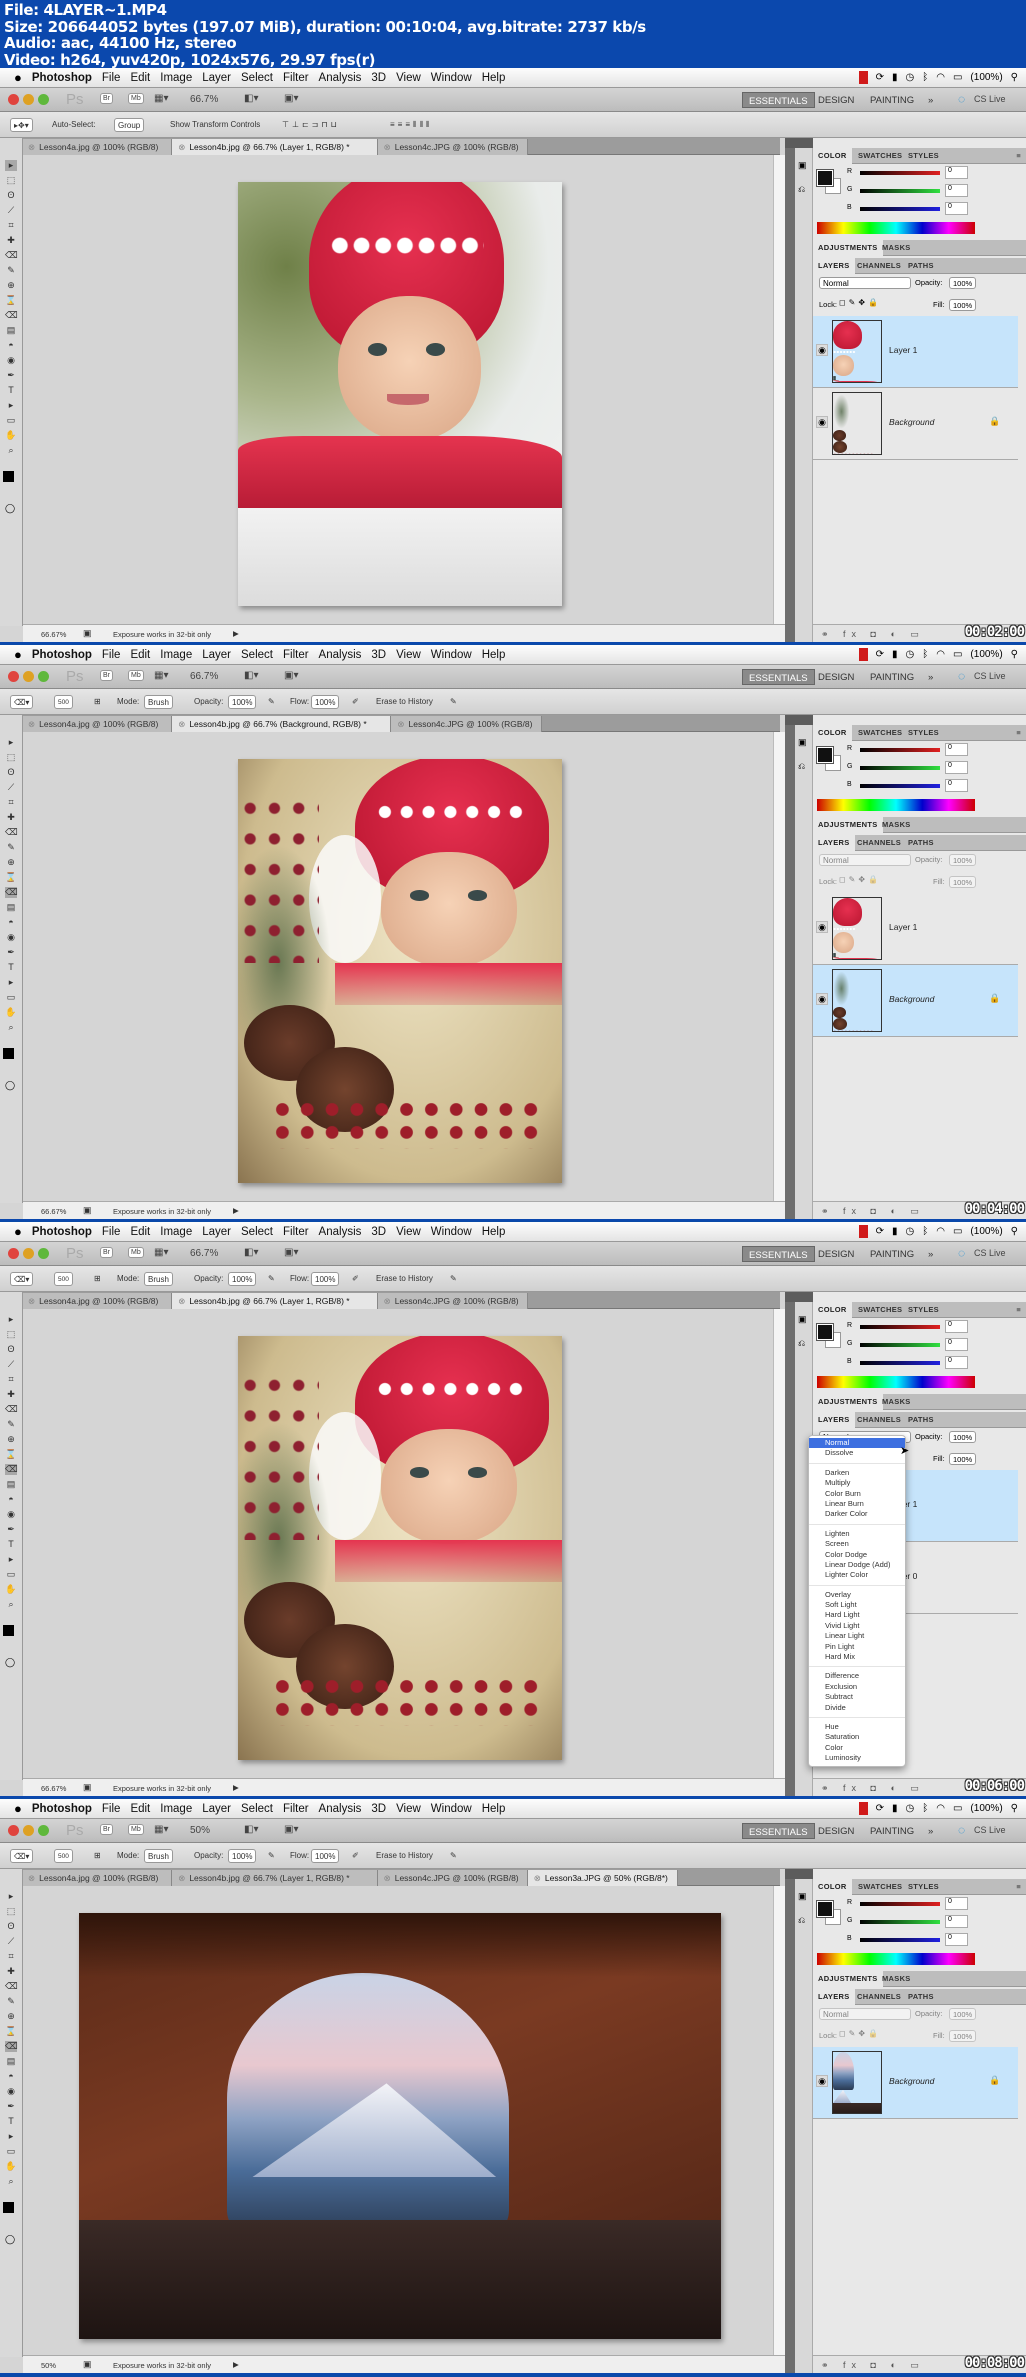 The image size is (1026, 2377). I want to click on status-zoom: 66.67%, so click(53, 1788).